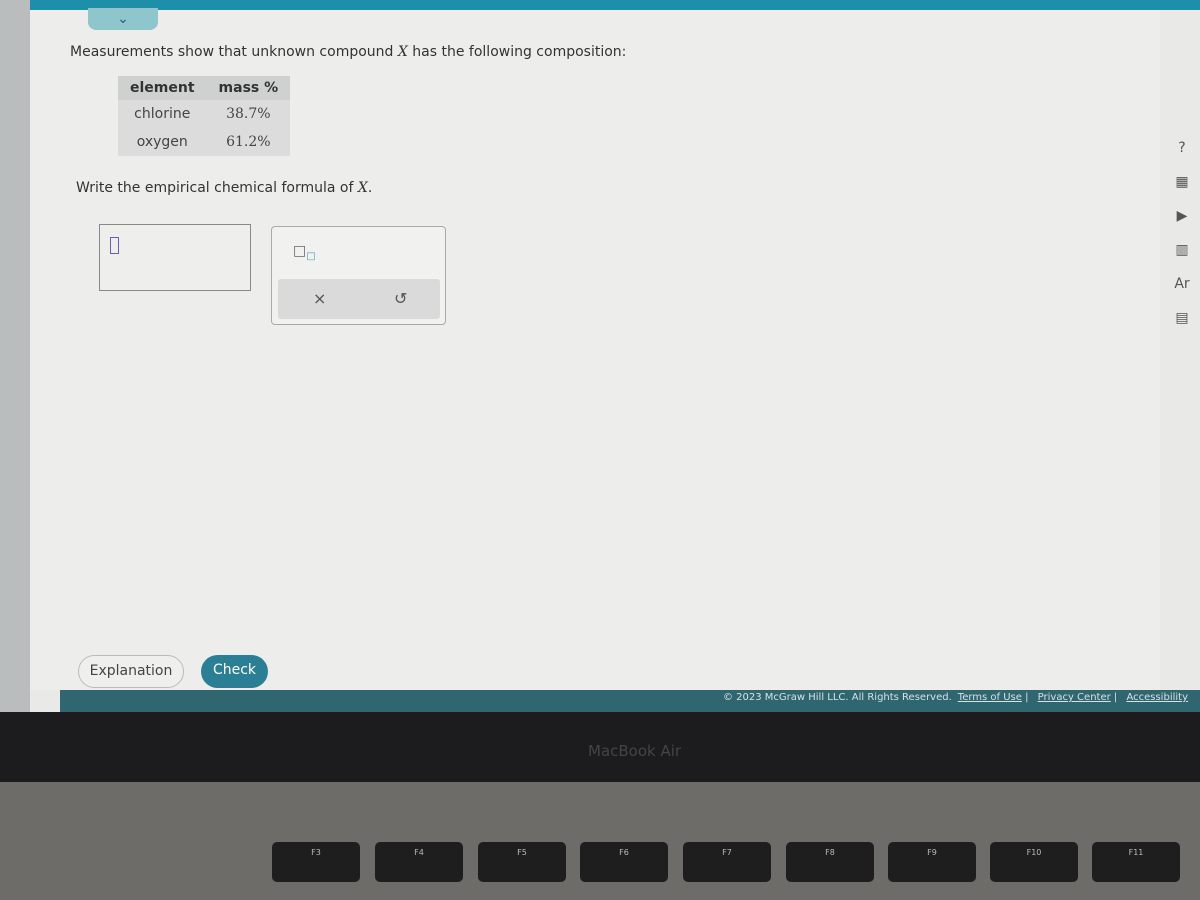 The image size is (1200, 900). Describe the element at coordinates (319, 298) in the screenshot. I see `clear-button: ×` at that location.